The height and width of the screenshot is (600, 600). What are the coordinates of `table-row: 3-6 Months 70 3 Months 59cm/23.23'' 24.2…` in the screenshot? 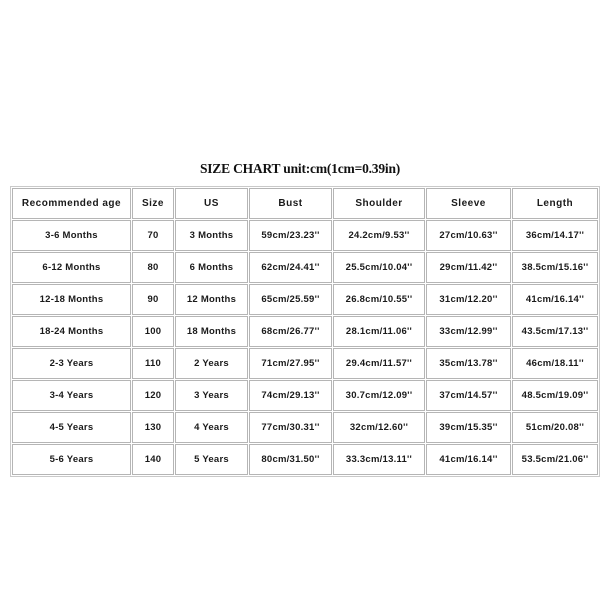 It's located at (305, 235).